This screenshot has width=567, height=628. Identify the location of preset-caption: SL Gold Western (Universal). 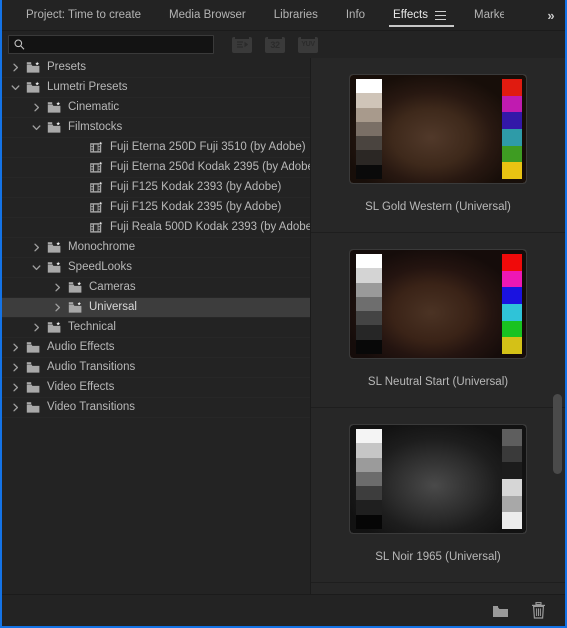
(438, 207).